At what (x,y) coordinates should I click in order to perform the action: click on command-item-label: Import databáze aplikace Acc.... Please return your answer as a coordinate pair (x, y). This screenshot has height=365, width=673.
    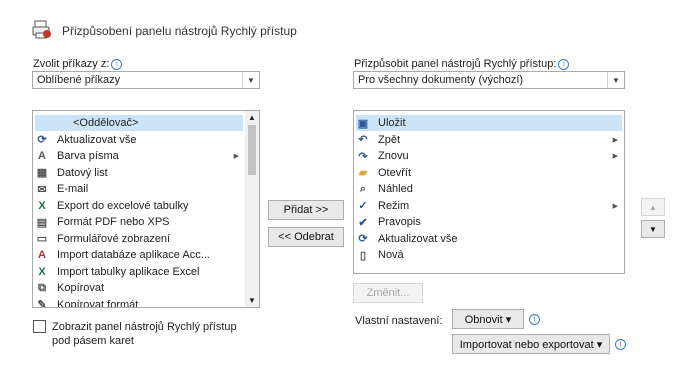
    Looking at the image, I should click on (133, 255).